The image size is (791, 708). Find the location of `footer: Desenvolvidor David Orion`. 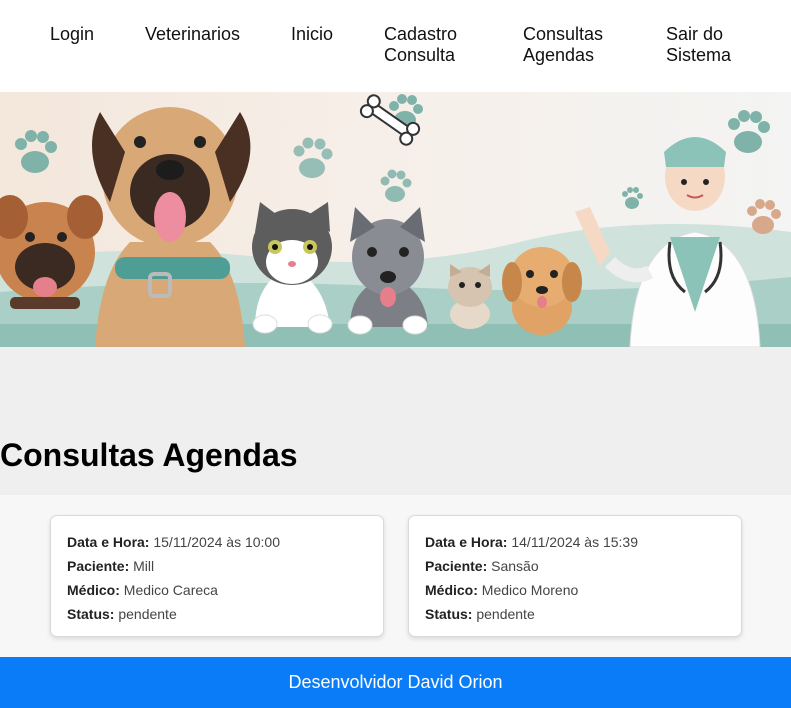

footer: Desenvolvidor David Orion is located at coordinates (395, 682).